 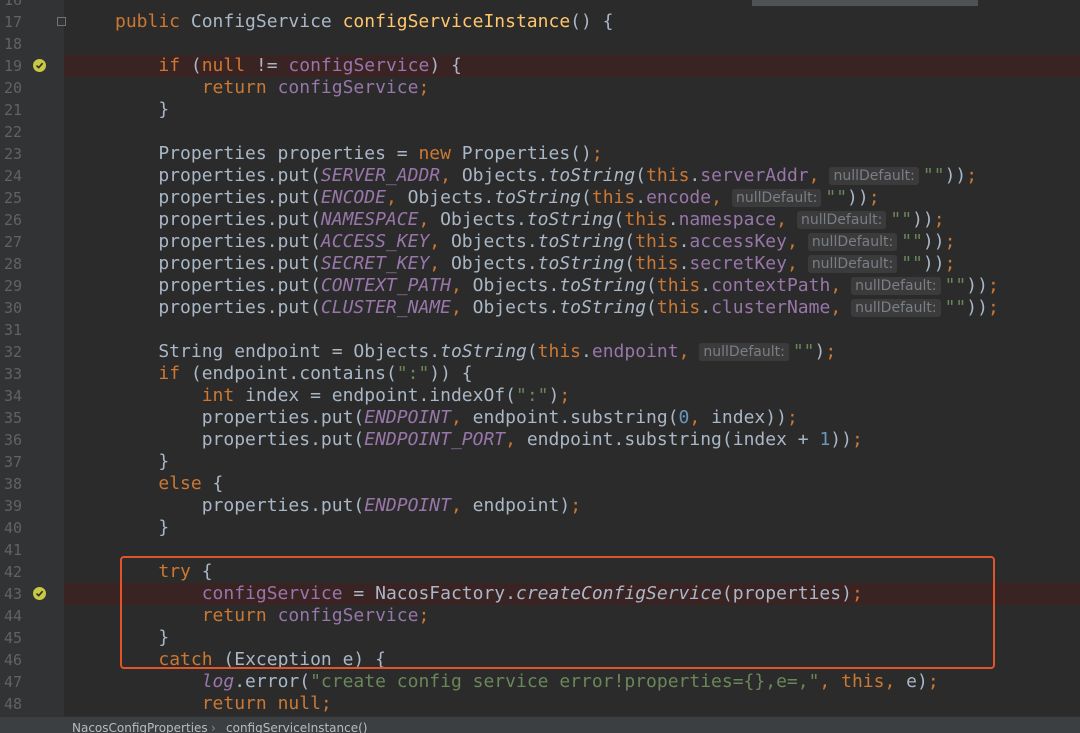 I want to click on line-number: 19, so click(x=12, y=66).